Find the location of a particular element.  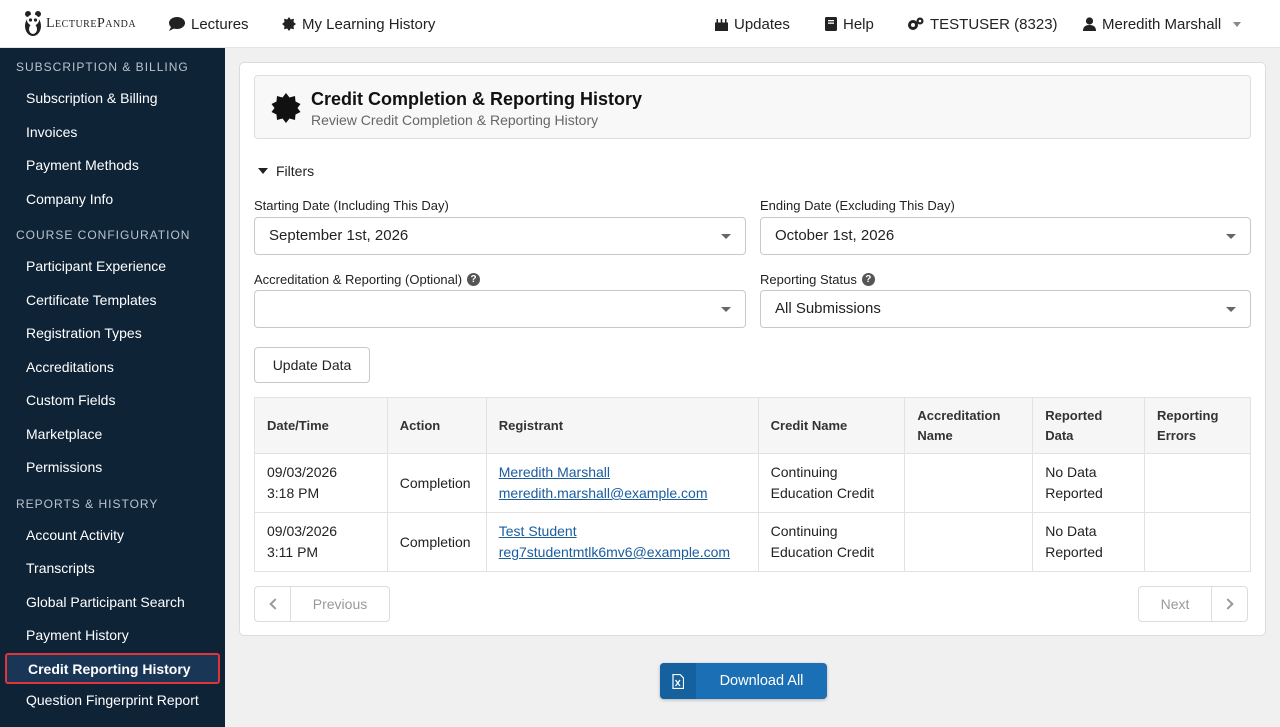

download-all-label: Download All is located at coordinates (761, 681).